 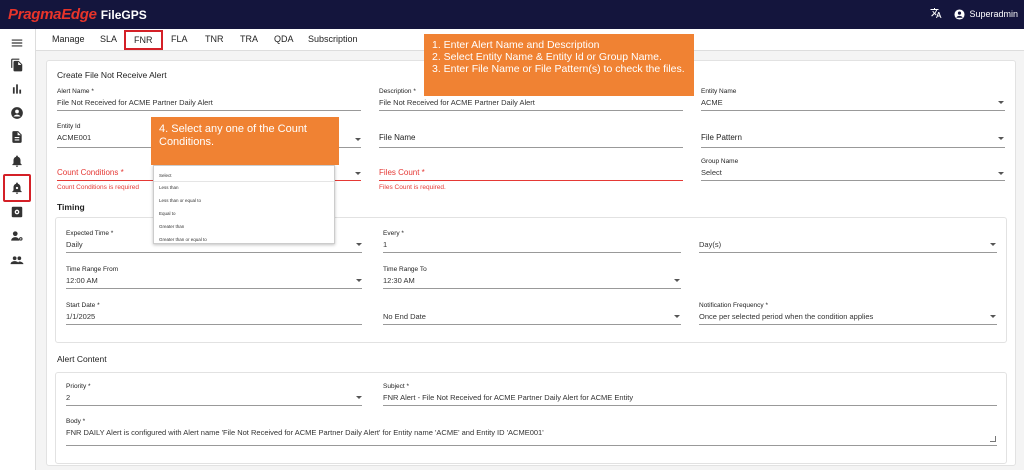 I want to click on time-from-select: 12:00 AM, so click(x=82, y=280).